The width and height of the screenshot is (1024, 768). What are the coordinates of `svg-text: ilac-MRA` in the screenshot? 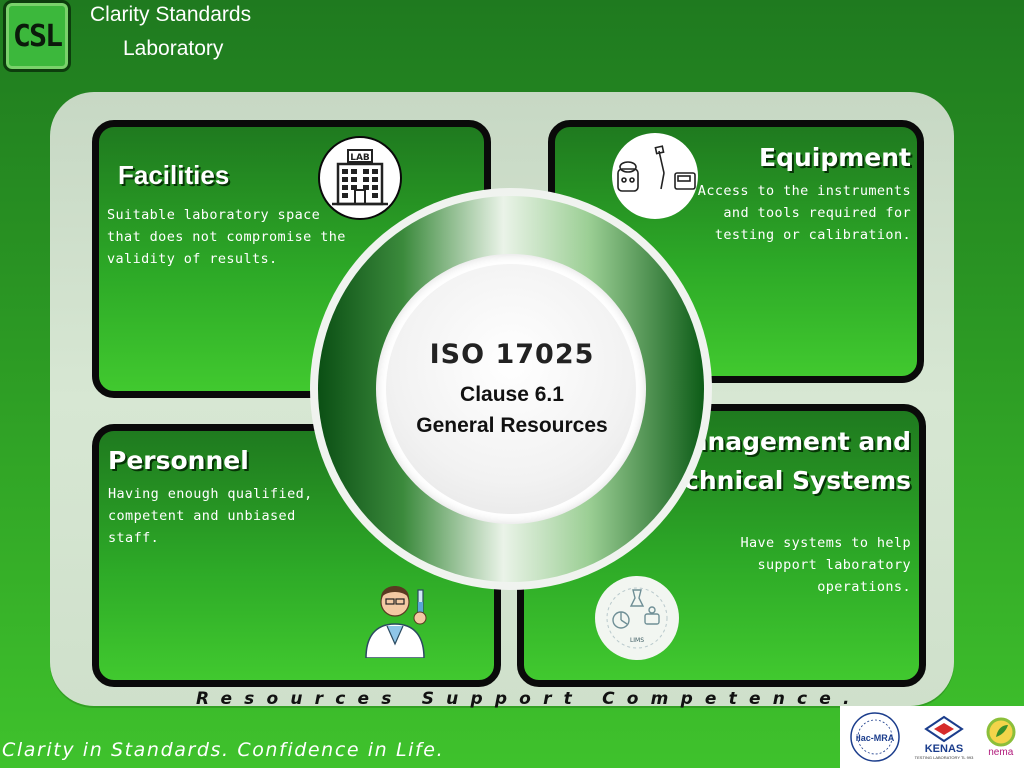 It's located at (875, 738).